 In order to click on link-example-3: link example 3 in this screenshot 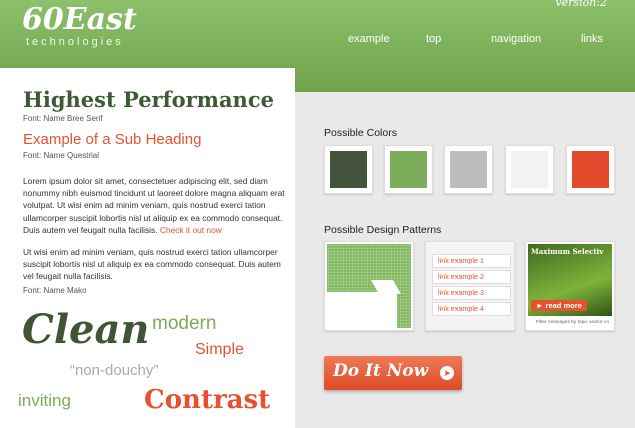, I will do `click(471, 293)`.